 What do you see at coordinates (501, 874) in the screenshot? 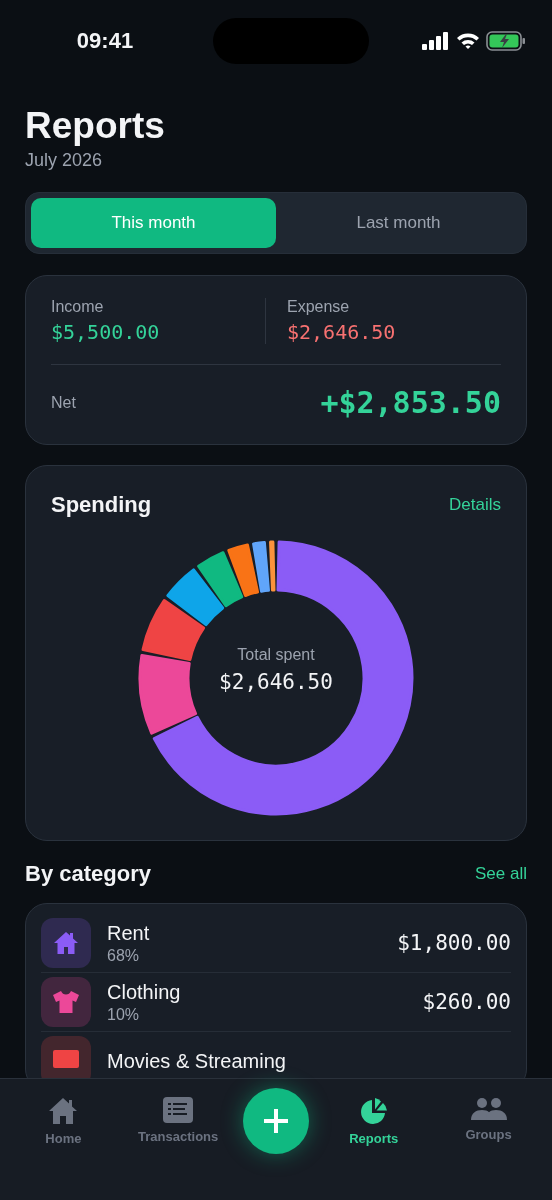
I see `see-all-link: See all` at bounding box center [501, 874].